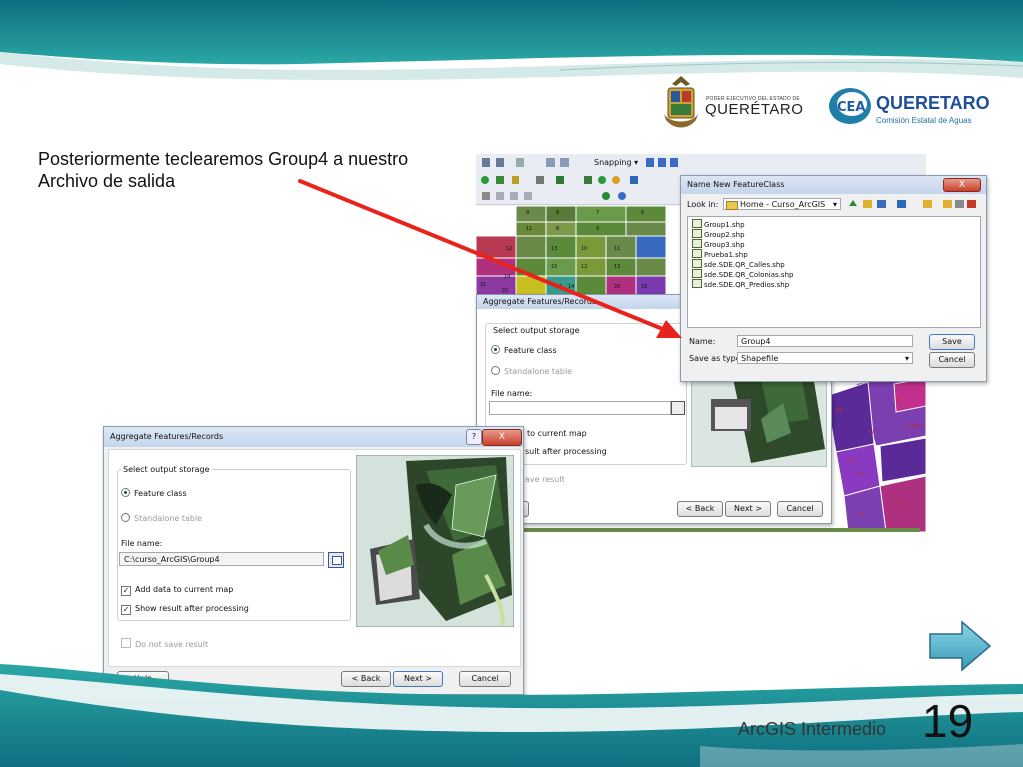  I want to click on browse-save-icon, so click(336, 560).